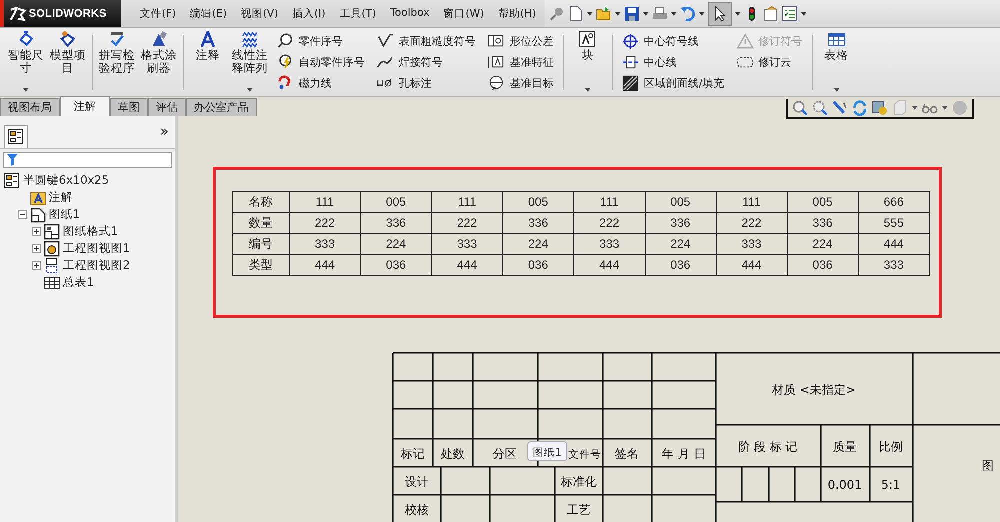  Describe the element at coordinates (64, 214) in the screenshot. I see `tree-item: 图纸1` at that location.